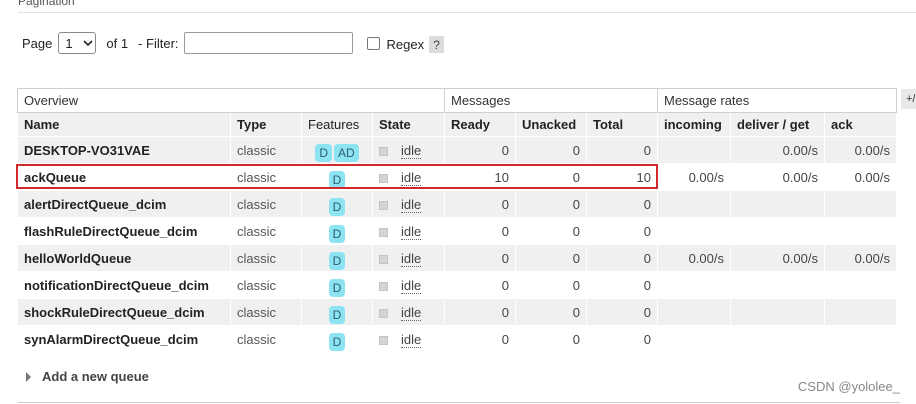  Describe the element at coordinates (124, 204) in the screenshot. I see `queue-name-link: alertDirectQueue_dcim` at that location.